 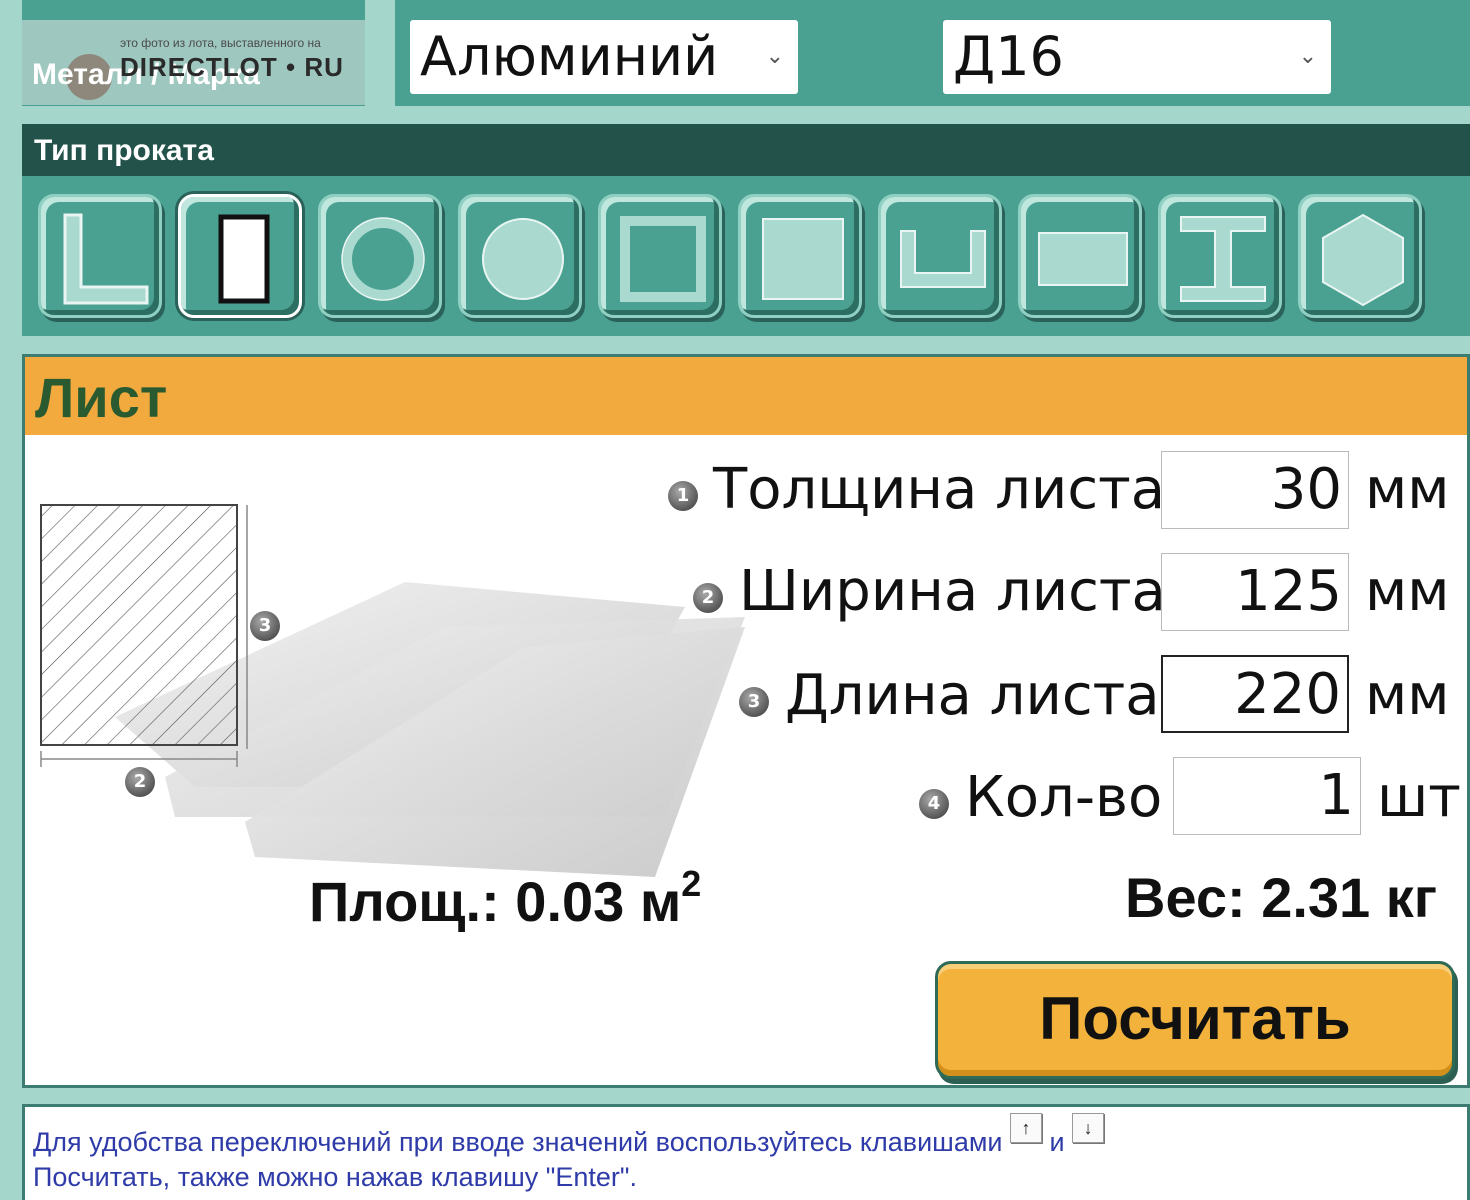 What do you see at coordinates (244, 259) in the screenshot?
I see `sheet-icon` at bounding box center [244, 259].